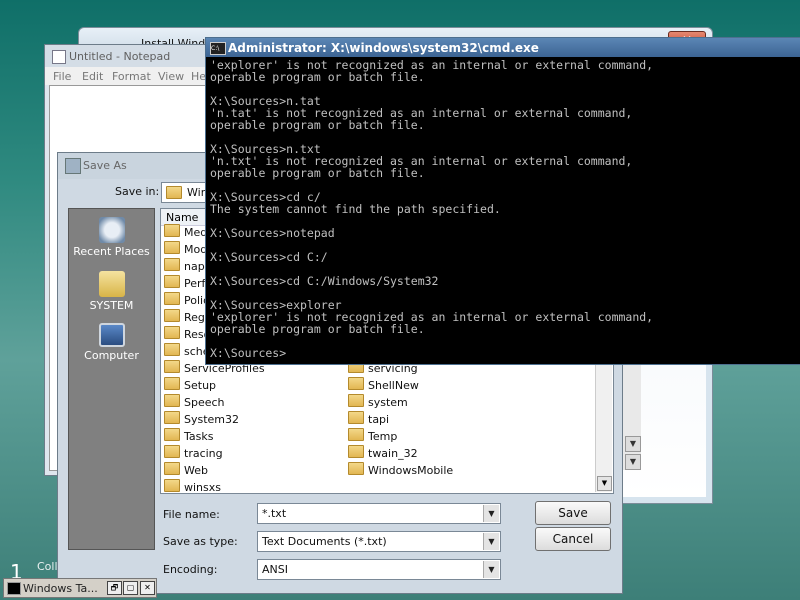 This screenshot has height=600, width=800. What do you see at coordinates (573, 539) in the screenshot?
I see `cancel-button: Cancel` at bounding box center [573, 539].